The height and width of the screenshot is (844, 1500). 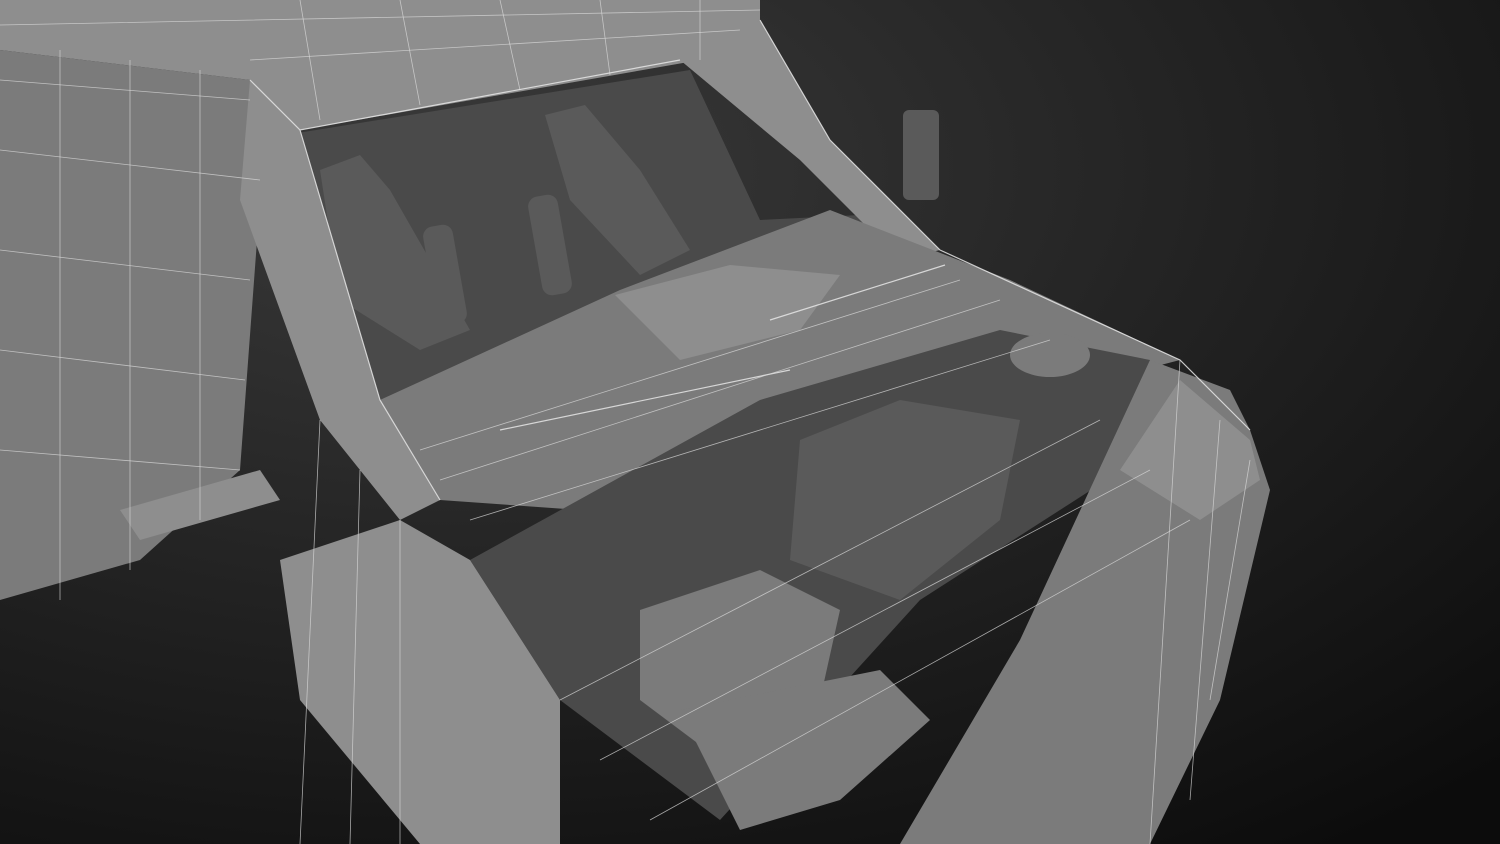 What do you see at coordinates (1050, 355) in the screenshot?
I see `reservoir-cap` at bounding box center [1050, 355].